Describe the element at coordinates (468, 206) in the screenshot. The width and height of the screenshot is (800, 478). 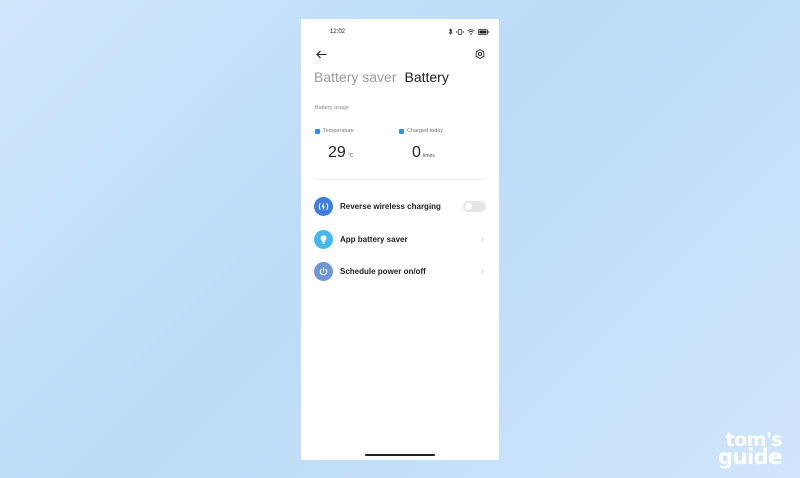
I see `toggle-knob` at that location.